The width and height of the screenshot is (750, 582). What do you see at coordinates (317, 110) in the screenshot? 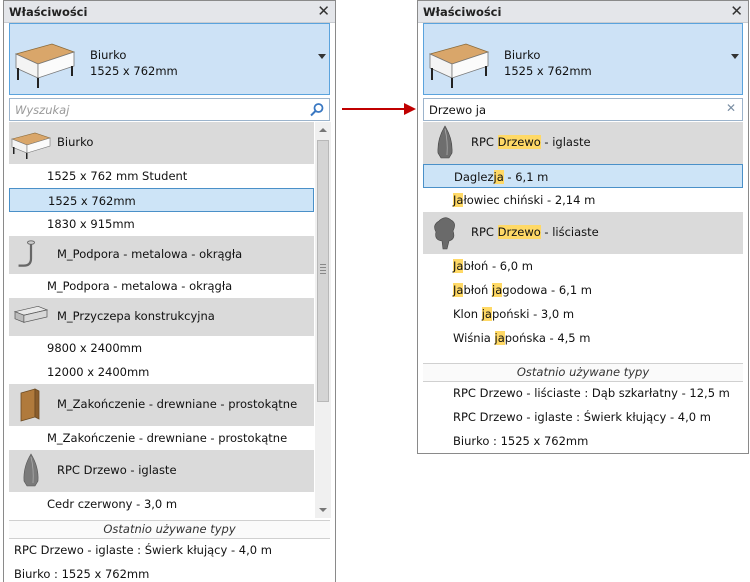
I see `search-icon` at bounding box center [317, 110].